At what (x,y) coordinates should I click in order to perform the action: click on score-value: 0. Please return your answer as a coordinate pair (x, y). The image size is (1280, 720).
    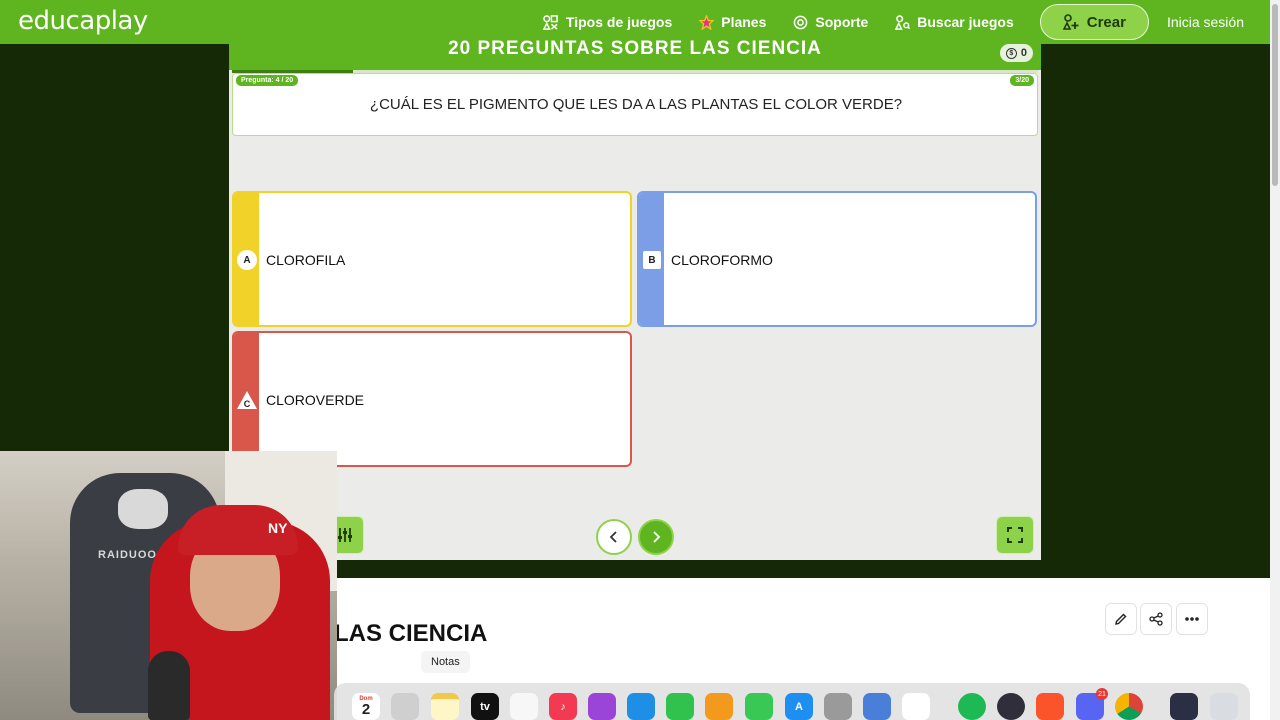
    Looking at the image, I should click on (1023, 53).